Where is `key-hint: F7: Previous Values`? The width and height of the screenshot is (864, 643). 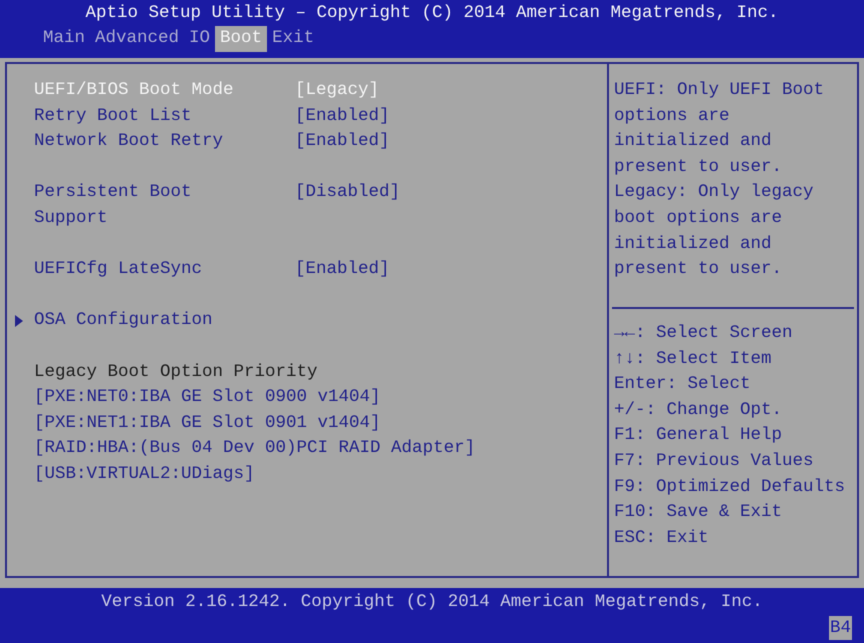
key-hint: F7: Previous Values is located at coordinates (714, 461).